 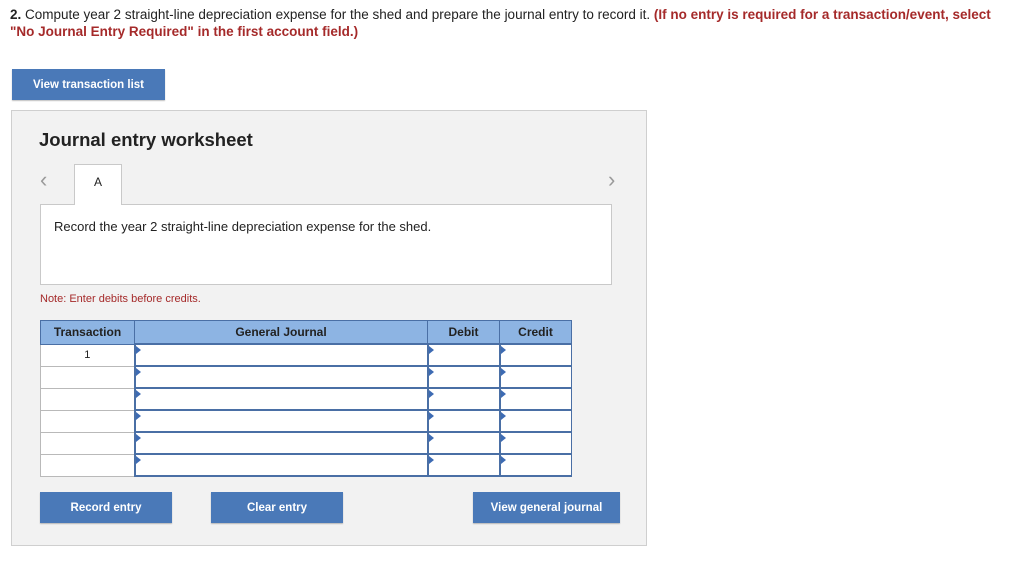 I want to click on question-number: 2., so click(x=16, y=14).